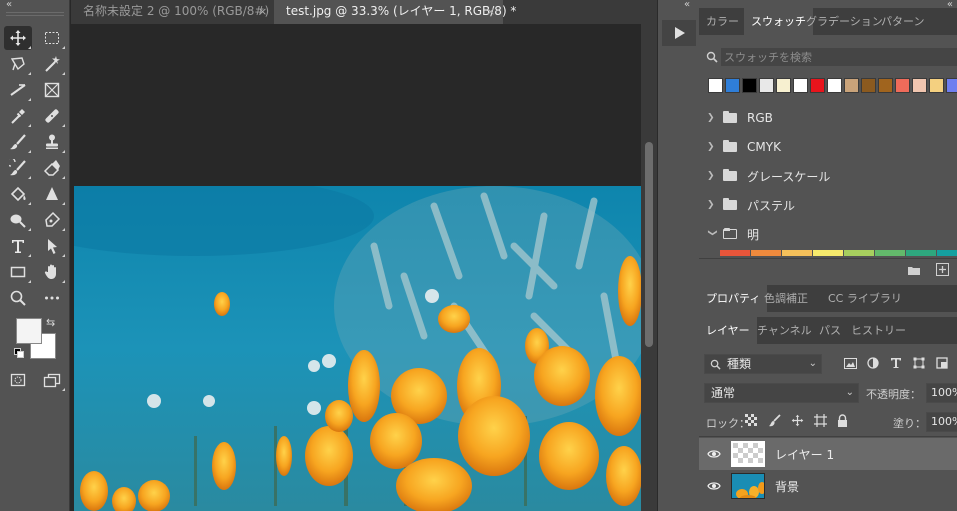  What do you see at coordinates (18, 38) in the screenshot?
I see `move-tool-icon` at bounding box center [18, 38].